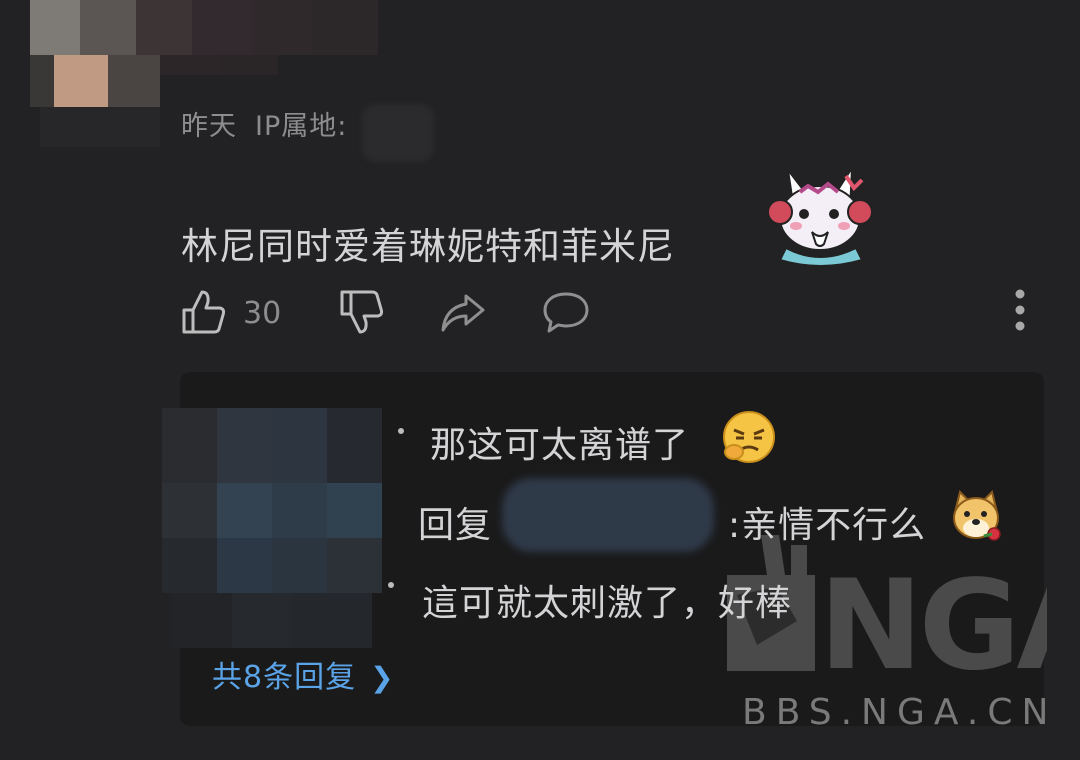 This screenshot has height=760, width=1080. Describe the element at coordinates (566, 312) in the screenshot. I see `comment-icon` at that location.